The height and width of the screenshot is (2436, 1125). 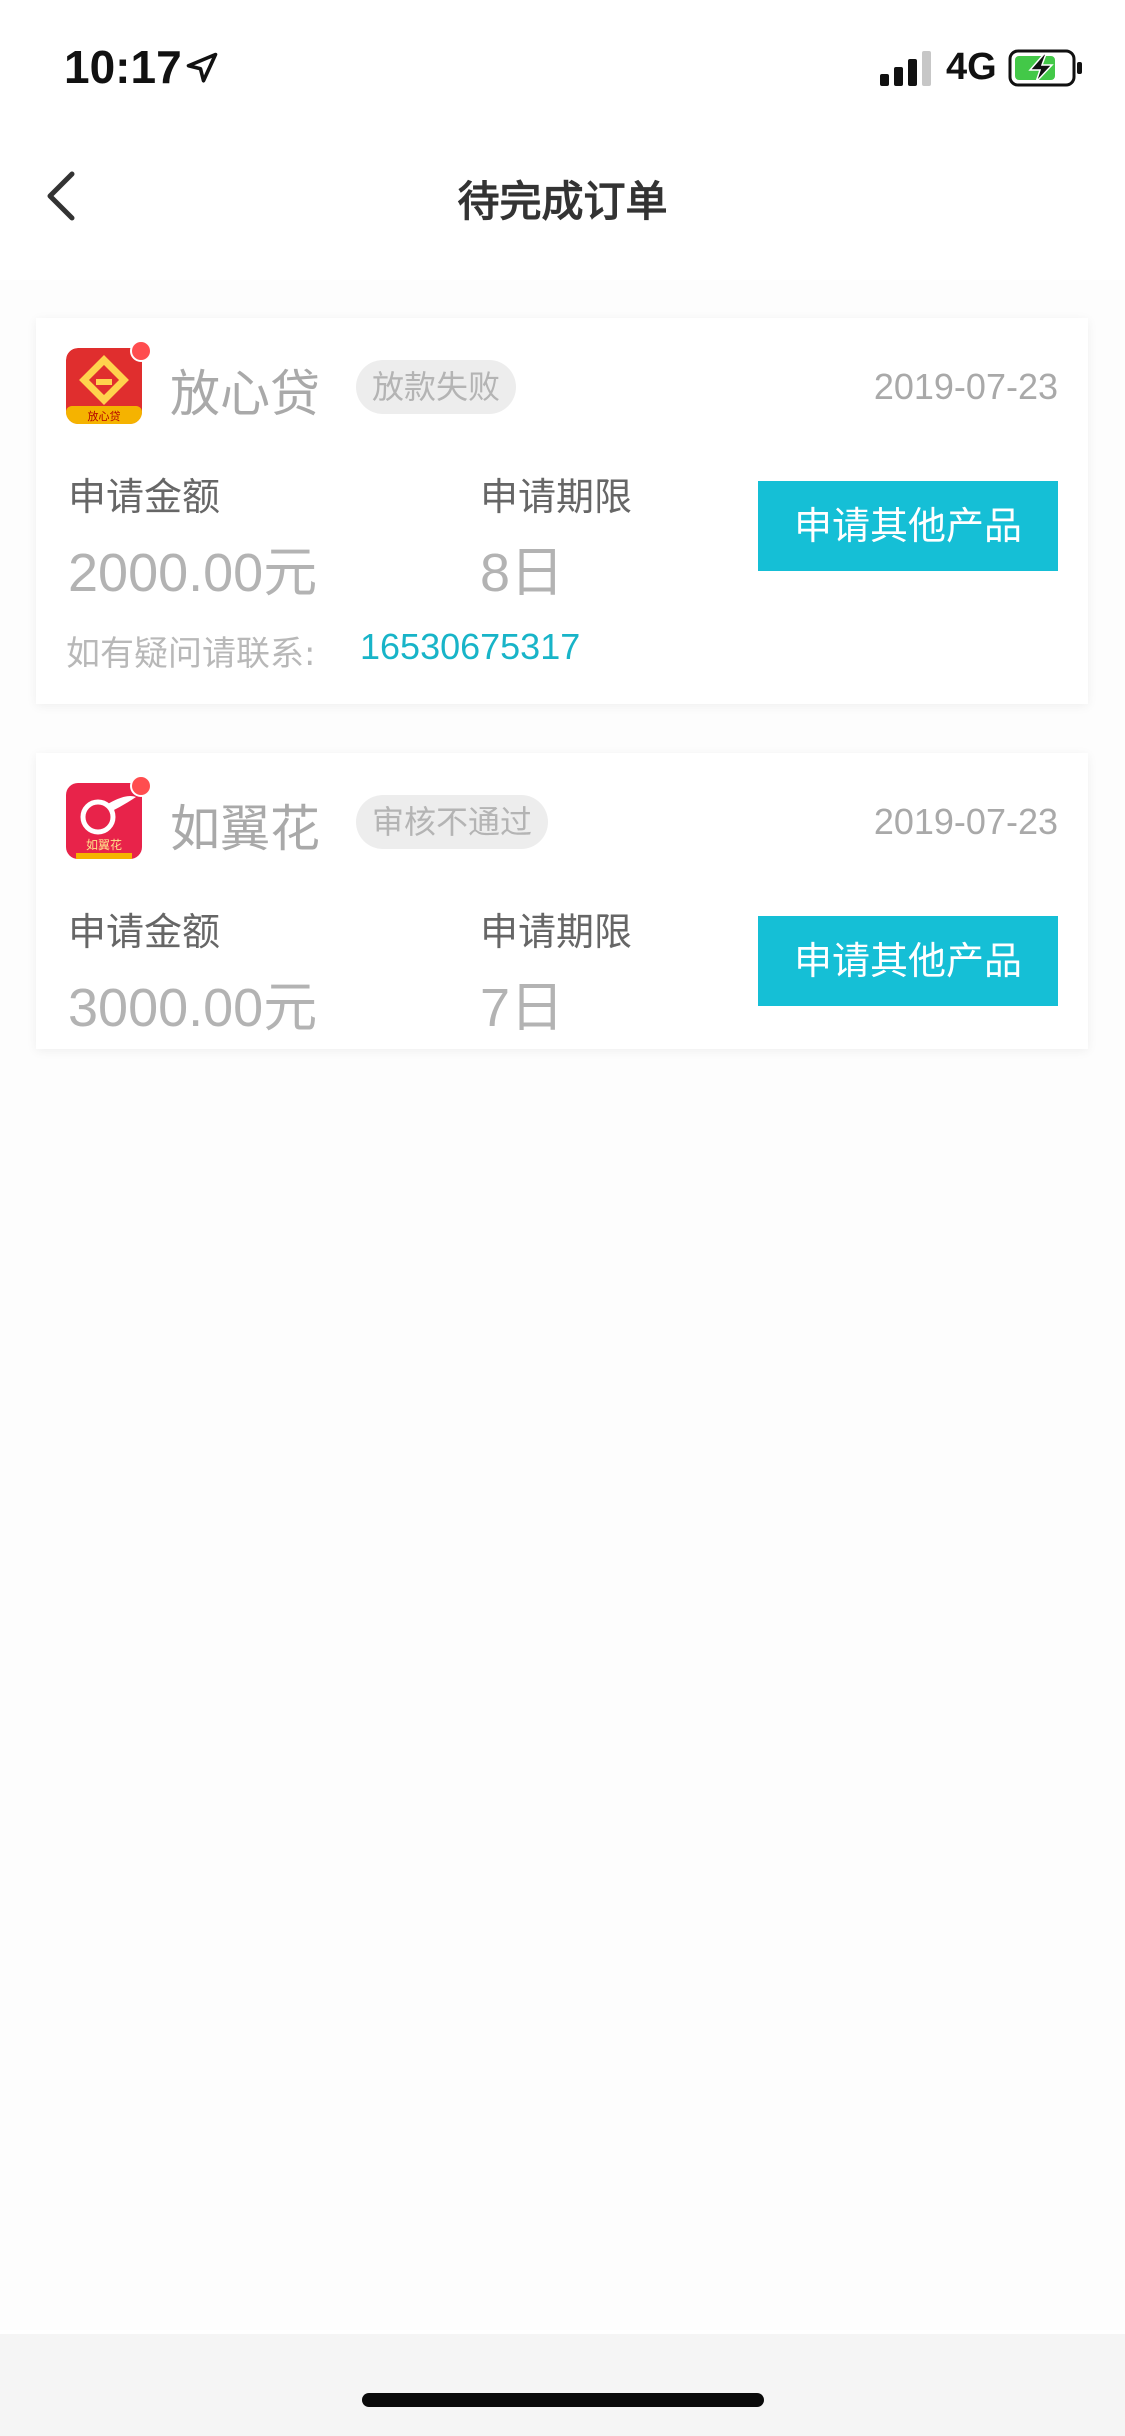 What do you see at coordinates (202, 67) in the screenshot?
I see `location-arrow-icon` at bounding box center [202, 67].